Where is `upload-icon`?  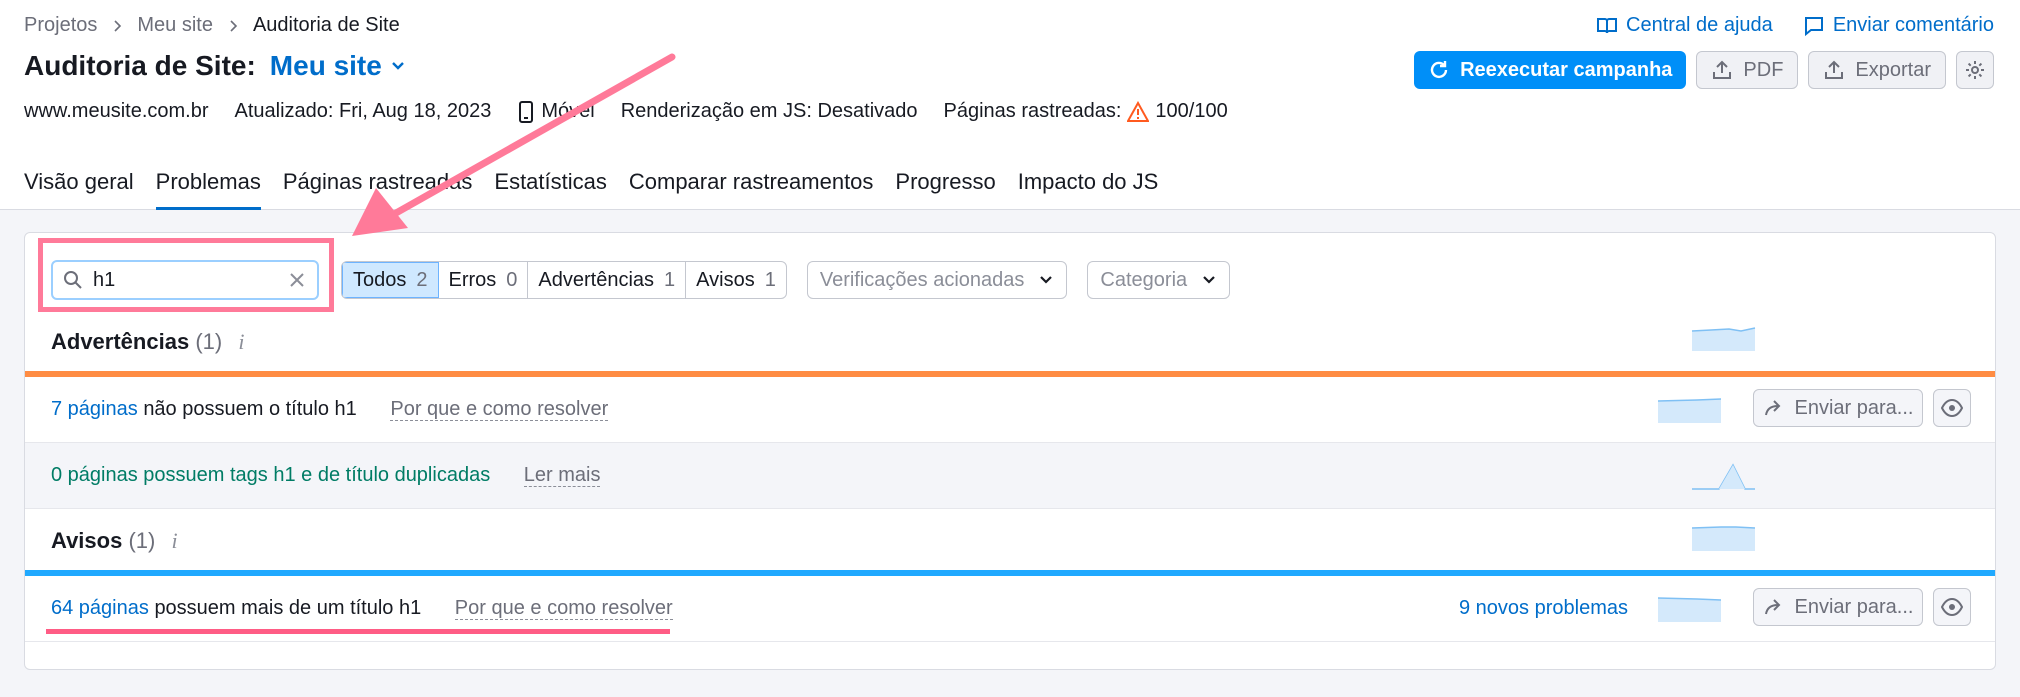
upload-icon is located at coordinates (1722, 69).